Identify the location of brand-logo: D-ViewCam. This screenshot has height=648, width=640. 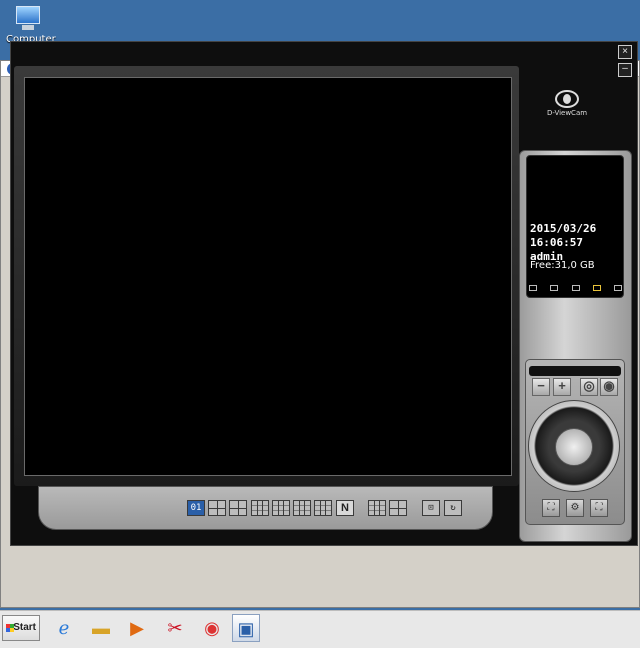
(567, 103).